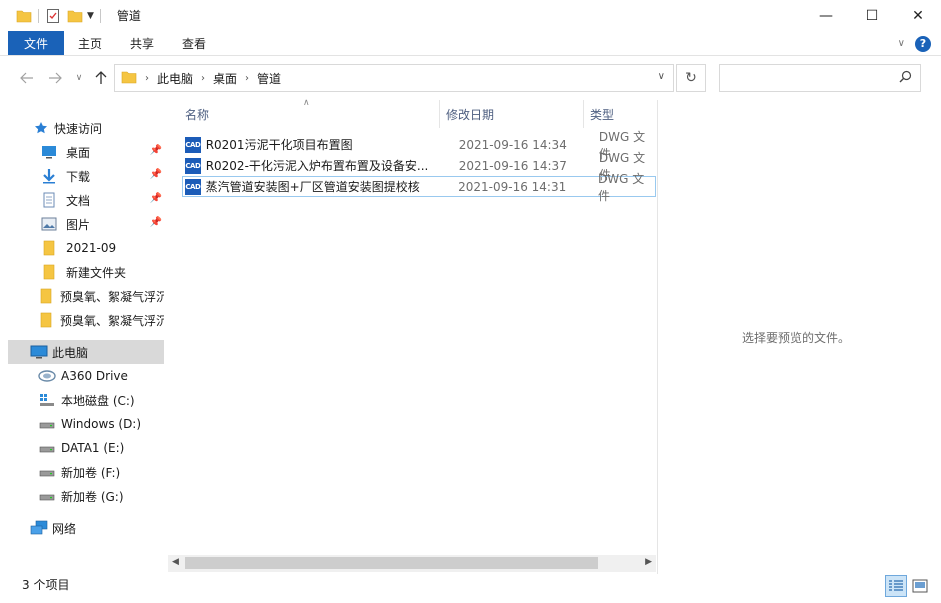 Image resolution: width=941 pixels, height=603 pixels. I want to click on large-icons-view-button, so click(920, 586).